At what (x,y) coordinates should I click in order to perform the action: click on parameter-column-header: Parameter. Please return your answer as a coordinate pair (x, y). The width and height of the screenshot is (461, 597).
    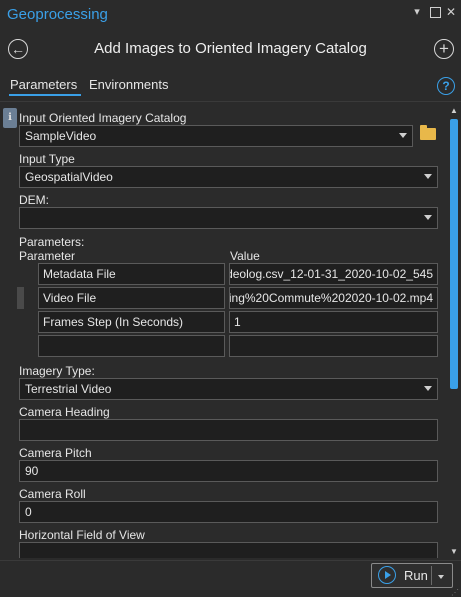
    Looking at the image, I should click on (47, 256).